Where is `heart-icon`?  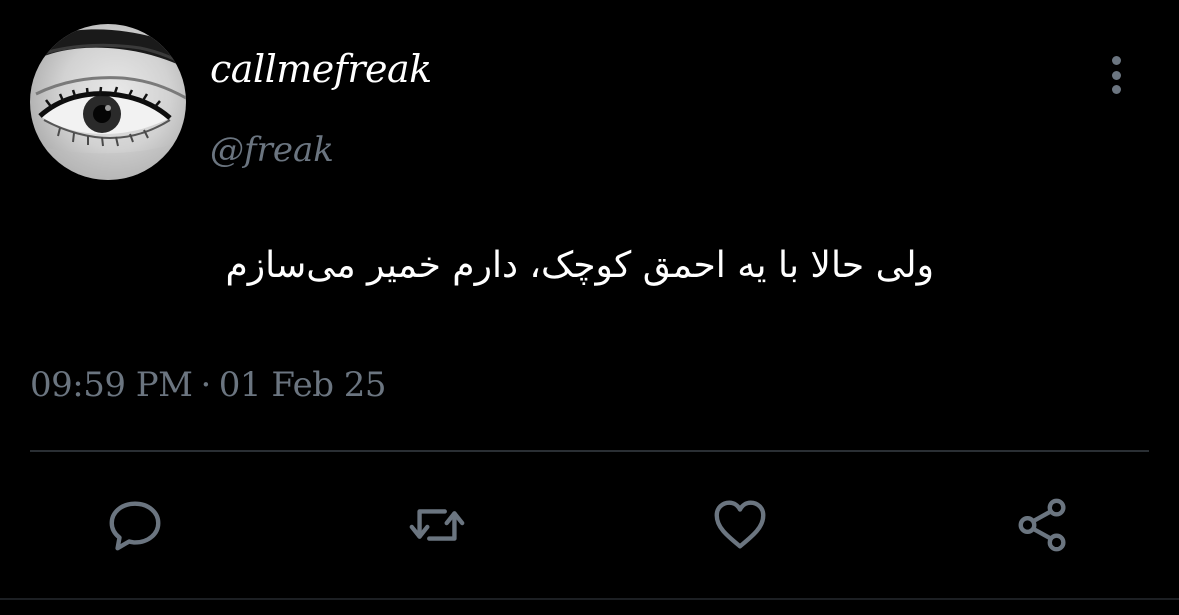 heart-icon is located at coordinates (740, 524).